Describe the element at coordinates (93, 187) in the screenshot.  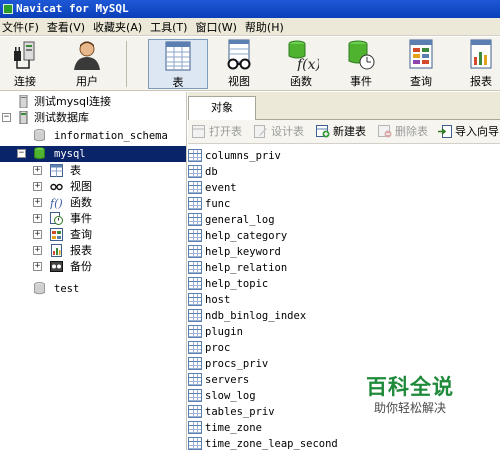
I see `tree-node-views: + 视图` at that location.